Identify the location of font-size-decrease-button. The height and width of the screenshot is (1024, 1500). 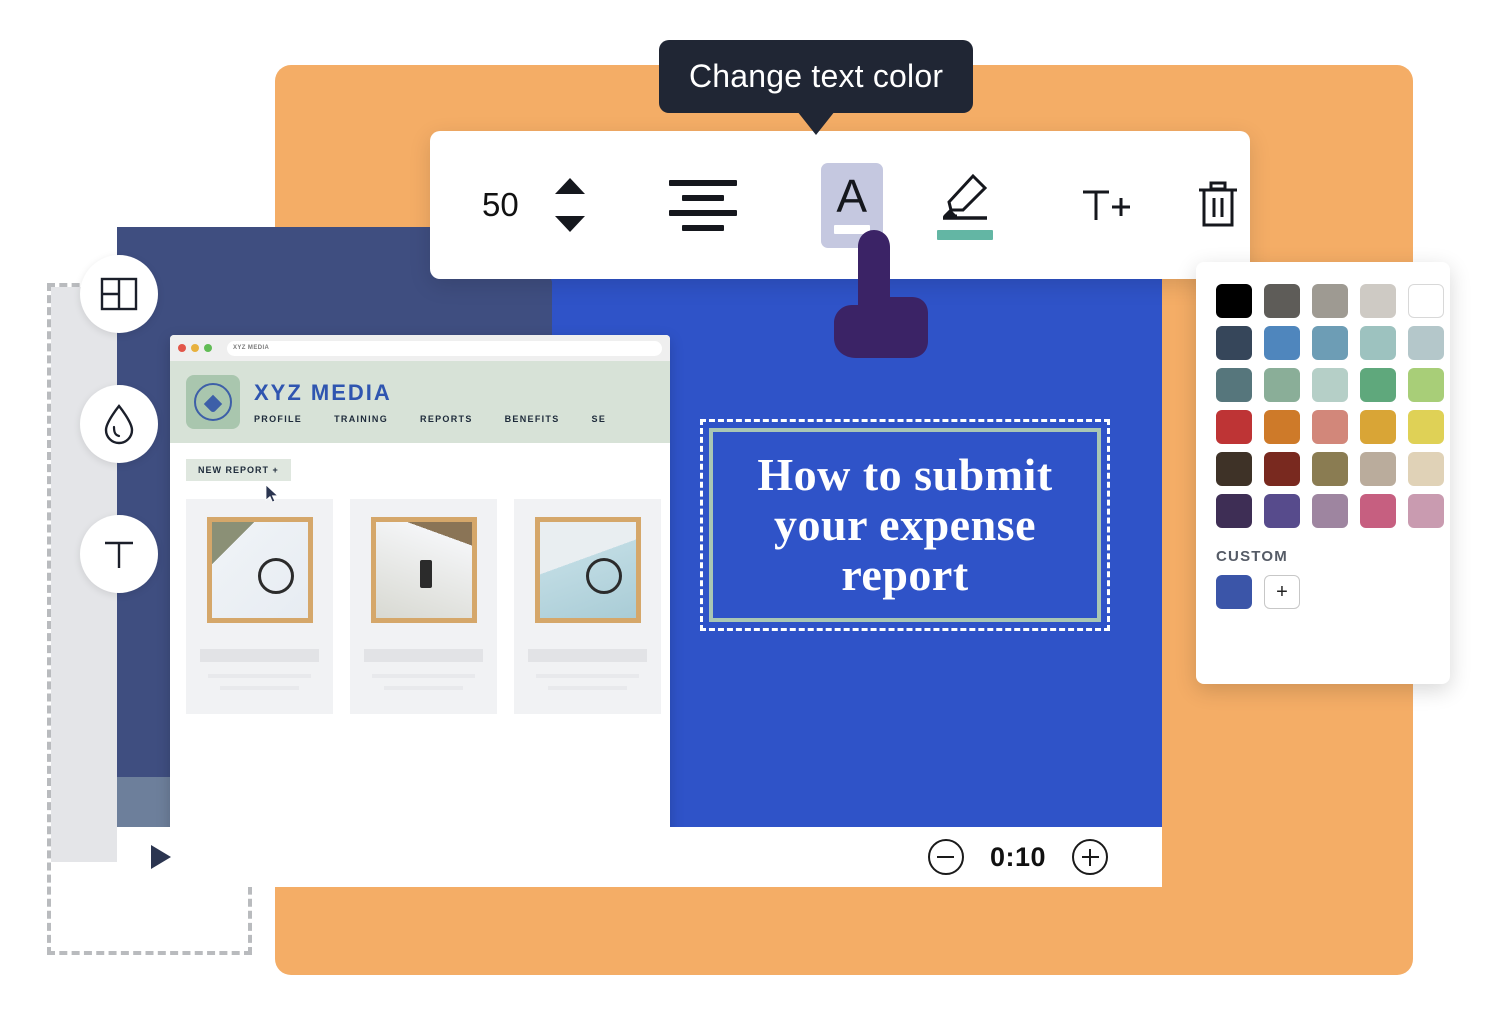
(569, 224).